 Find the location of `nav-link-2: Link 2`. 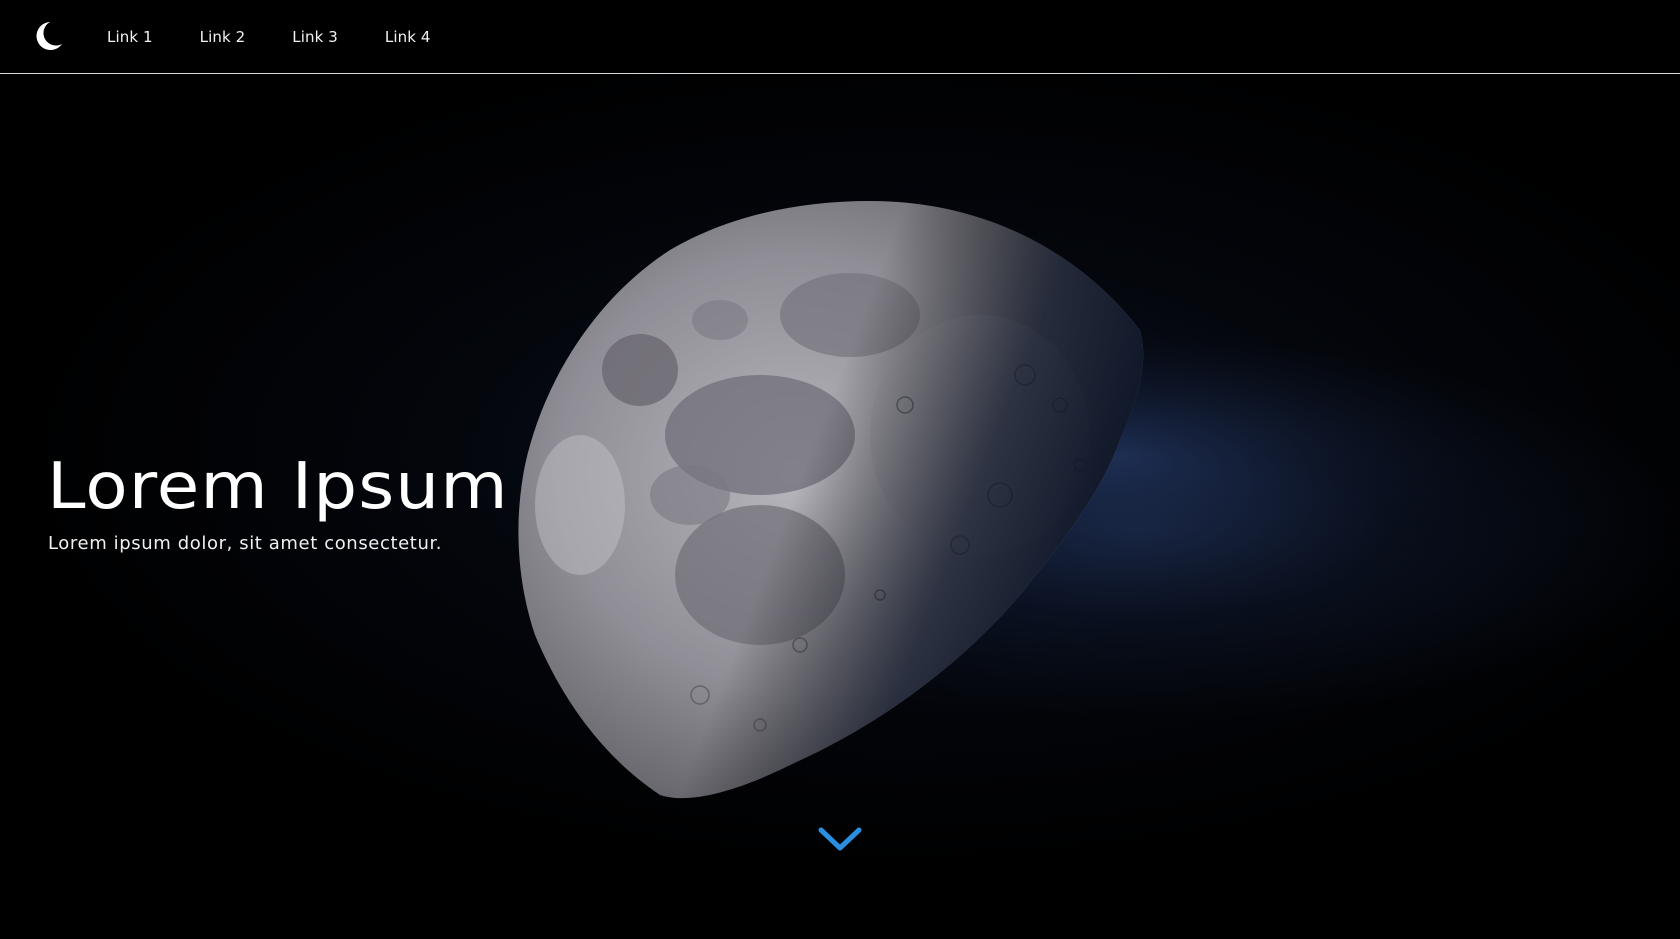

nav-link-2: Link 2 is located at coordinates (223, 37).